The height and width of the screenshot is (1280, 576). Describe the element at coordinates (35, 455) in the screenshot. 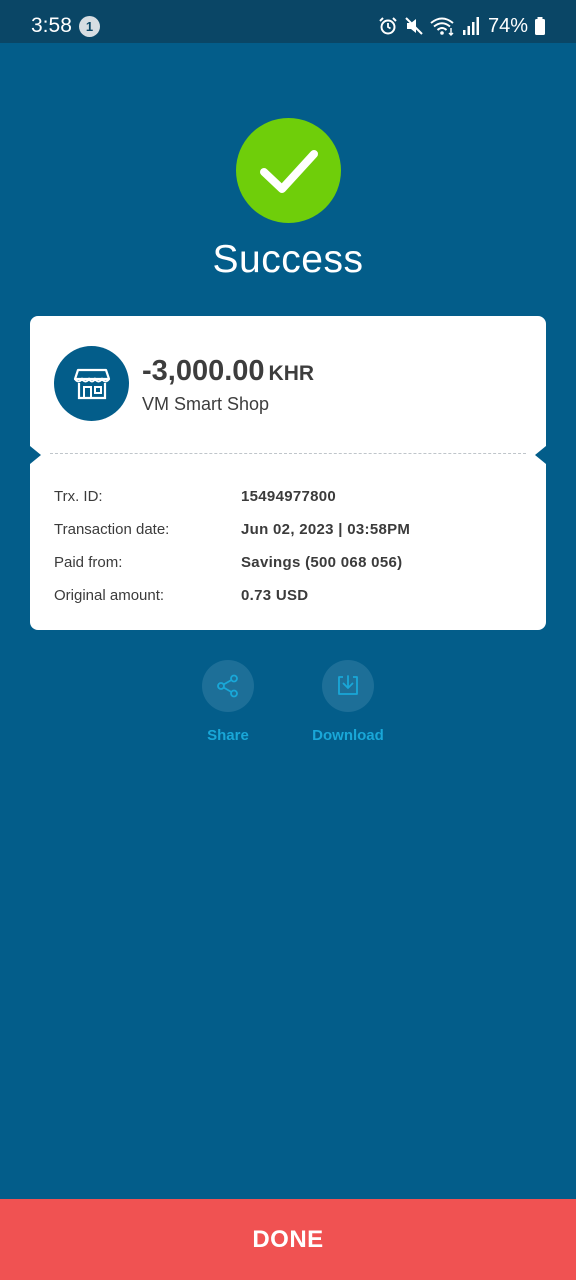

I see `card-notch-left` at that location.